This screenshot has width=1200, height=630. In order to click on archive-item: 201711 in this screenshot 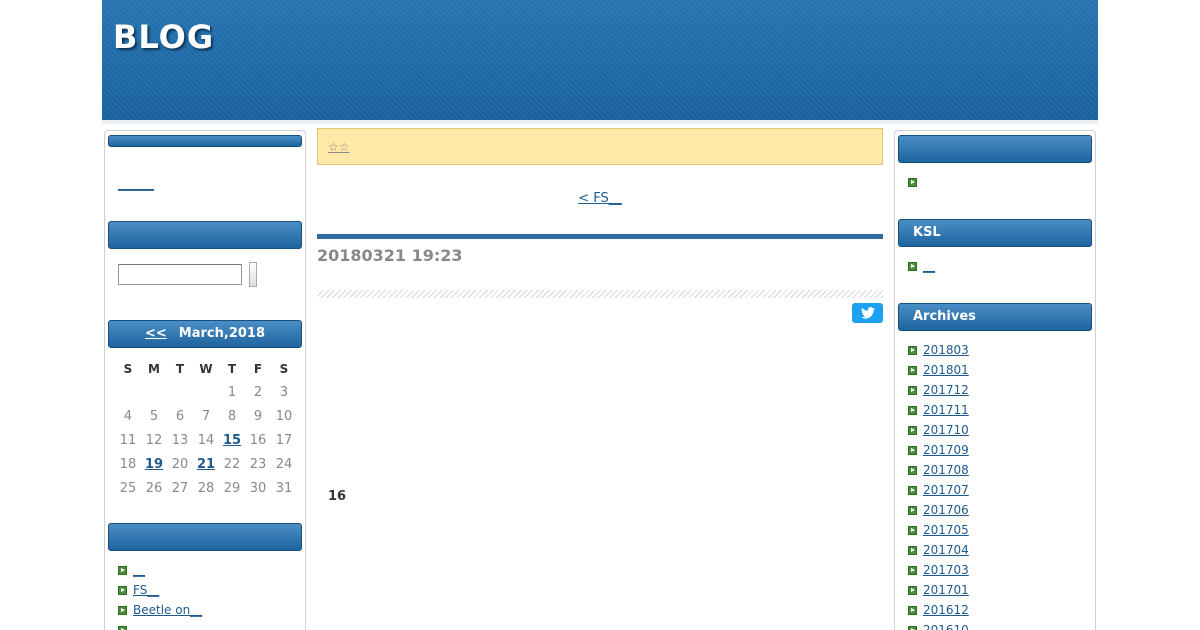, I will do `click(938, 410)`.